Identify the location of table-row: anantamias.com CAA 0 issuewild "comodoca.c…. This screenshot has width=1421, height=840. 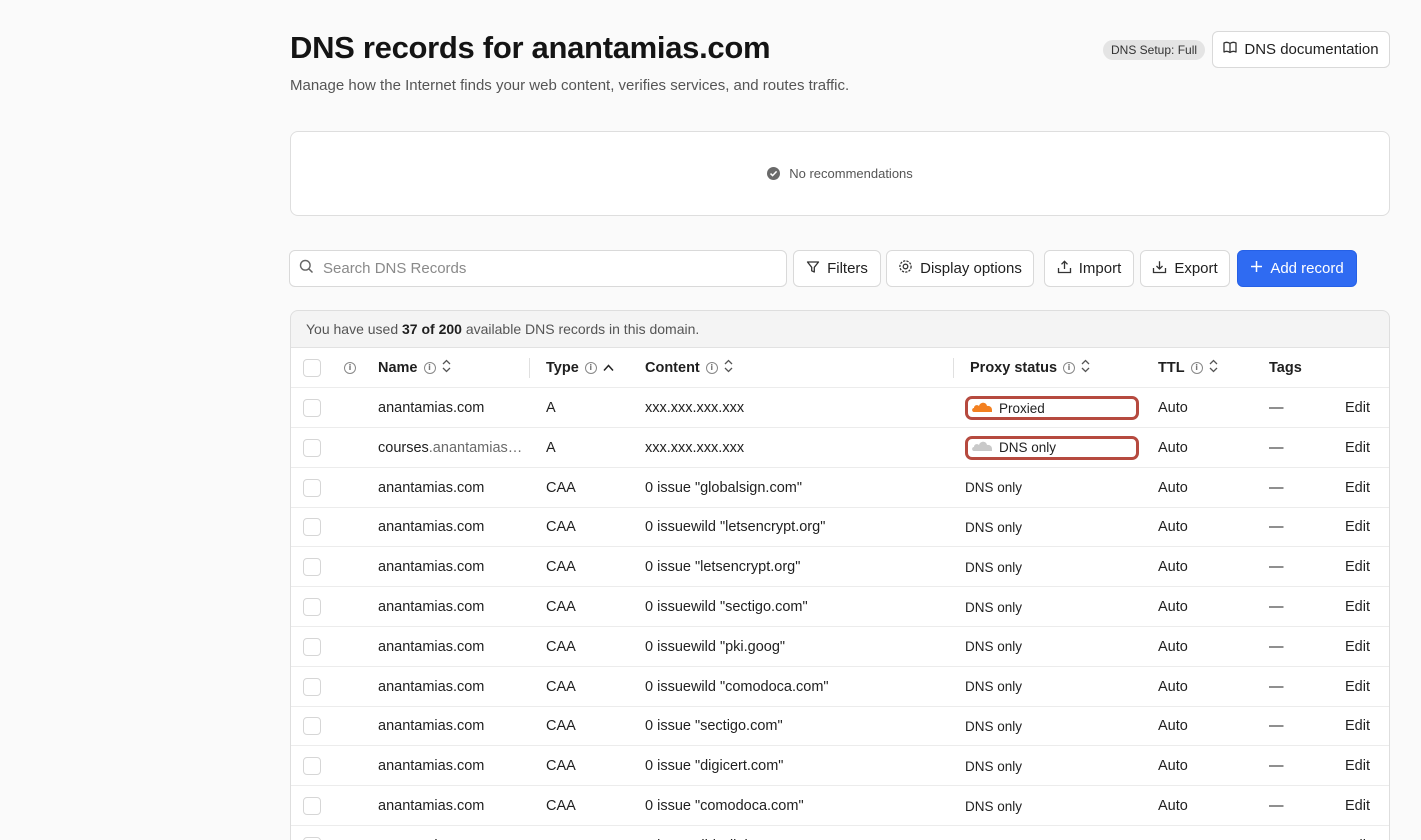
(840, 687).